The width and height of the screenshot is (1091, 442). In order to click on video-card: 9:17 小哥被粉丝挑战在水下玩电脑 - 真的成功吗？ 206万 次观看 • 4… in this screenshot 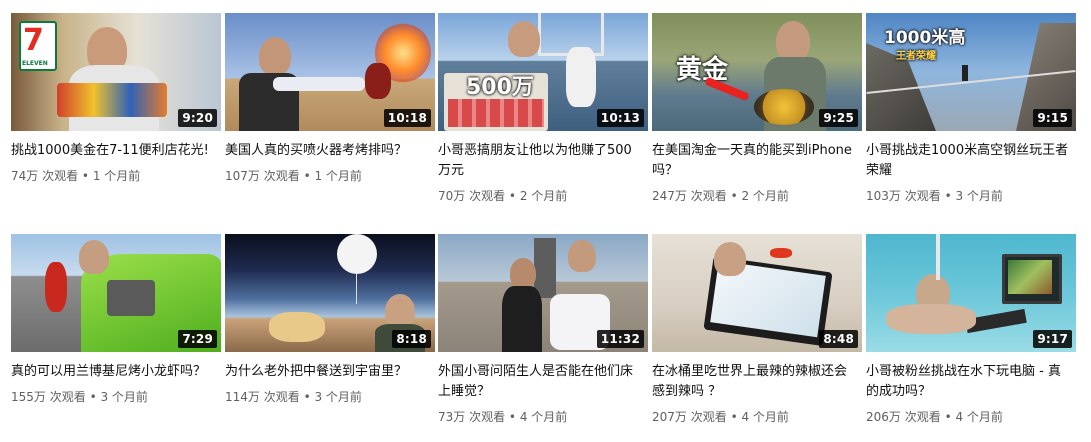, I will do `click(971, 330)`.